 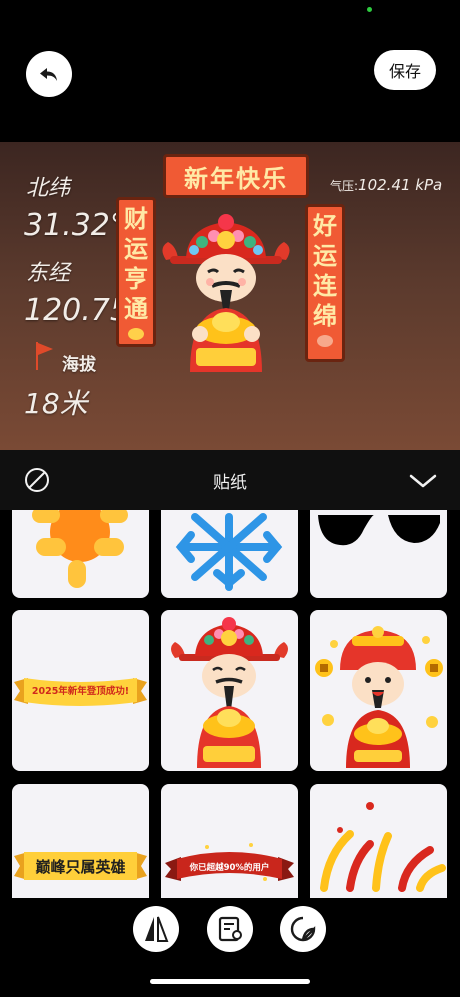 What do you see at coordinates (230, 981) in the screenshot?
I see `home-indicator` at bounding box center [230, 981].